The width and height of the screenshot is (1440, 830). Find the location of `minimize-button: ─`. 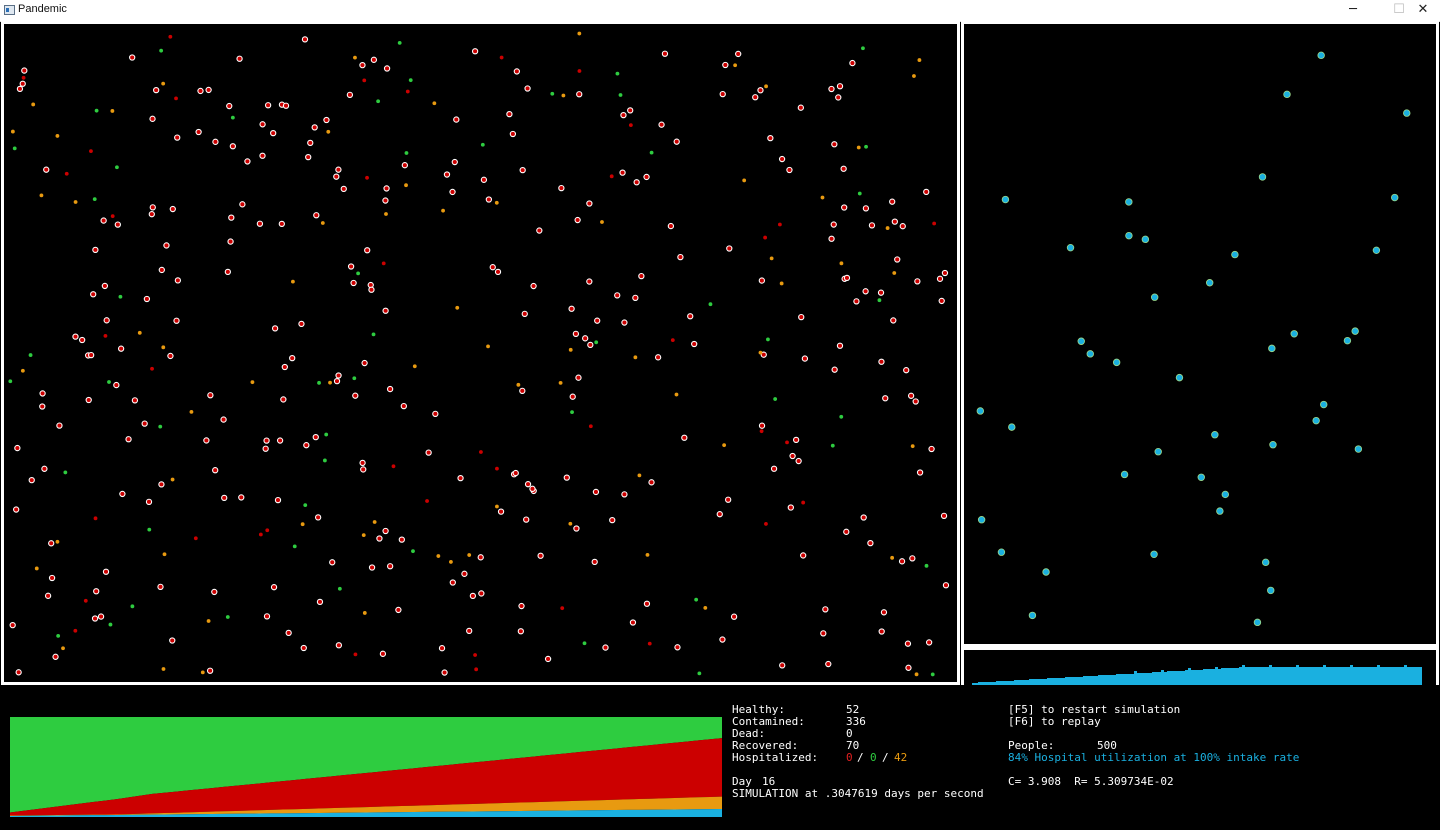

minimize-button: ─ is located at coordinates (1353, 10).